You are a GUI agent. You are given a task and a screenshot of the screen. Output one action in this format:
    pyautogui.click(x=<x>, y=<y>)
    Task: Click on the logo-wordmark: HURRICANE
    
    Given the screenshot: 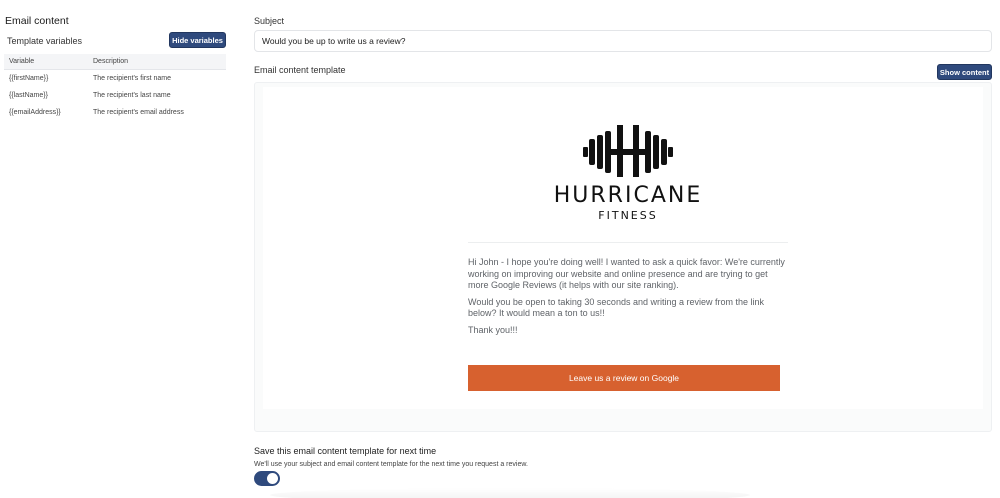 What is the action you would take?
    pyautogui.click(x=628, y=195)
    